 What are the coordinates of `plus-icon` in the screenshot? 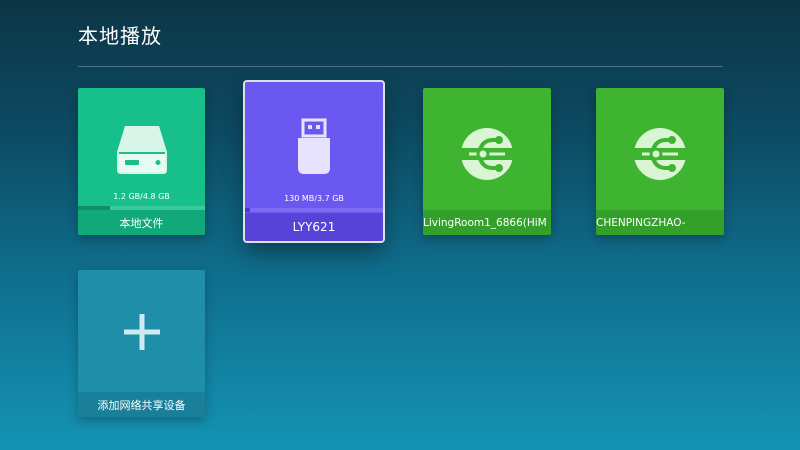 It's located at (141, 332).